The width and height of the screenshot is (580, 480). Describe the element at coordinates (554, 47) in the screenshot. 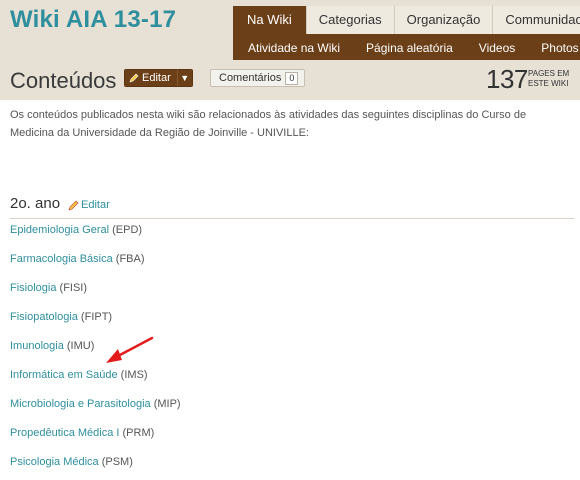

I see `subtab-photos: Photos` at that location.